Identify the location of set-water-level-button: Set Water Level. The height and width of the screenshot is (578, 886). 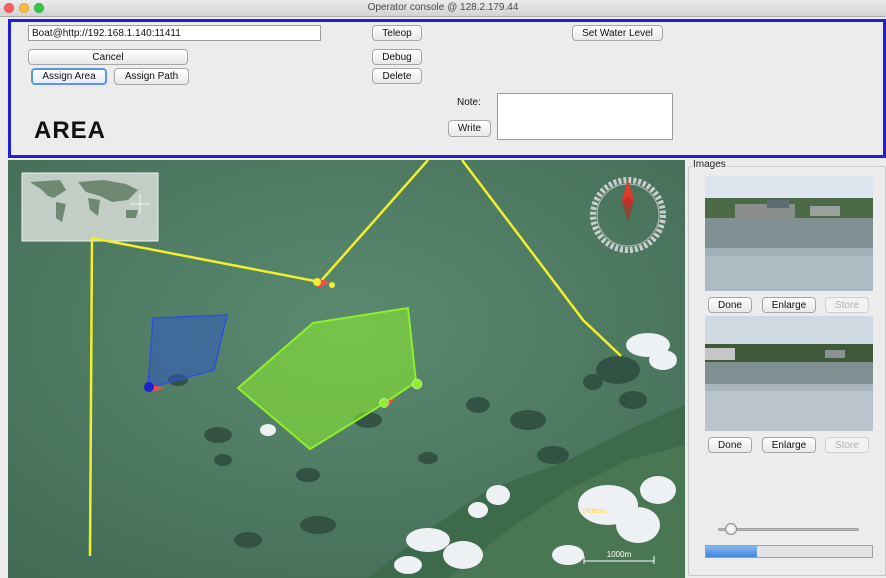
(617, 33).